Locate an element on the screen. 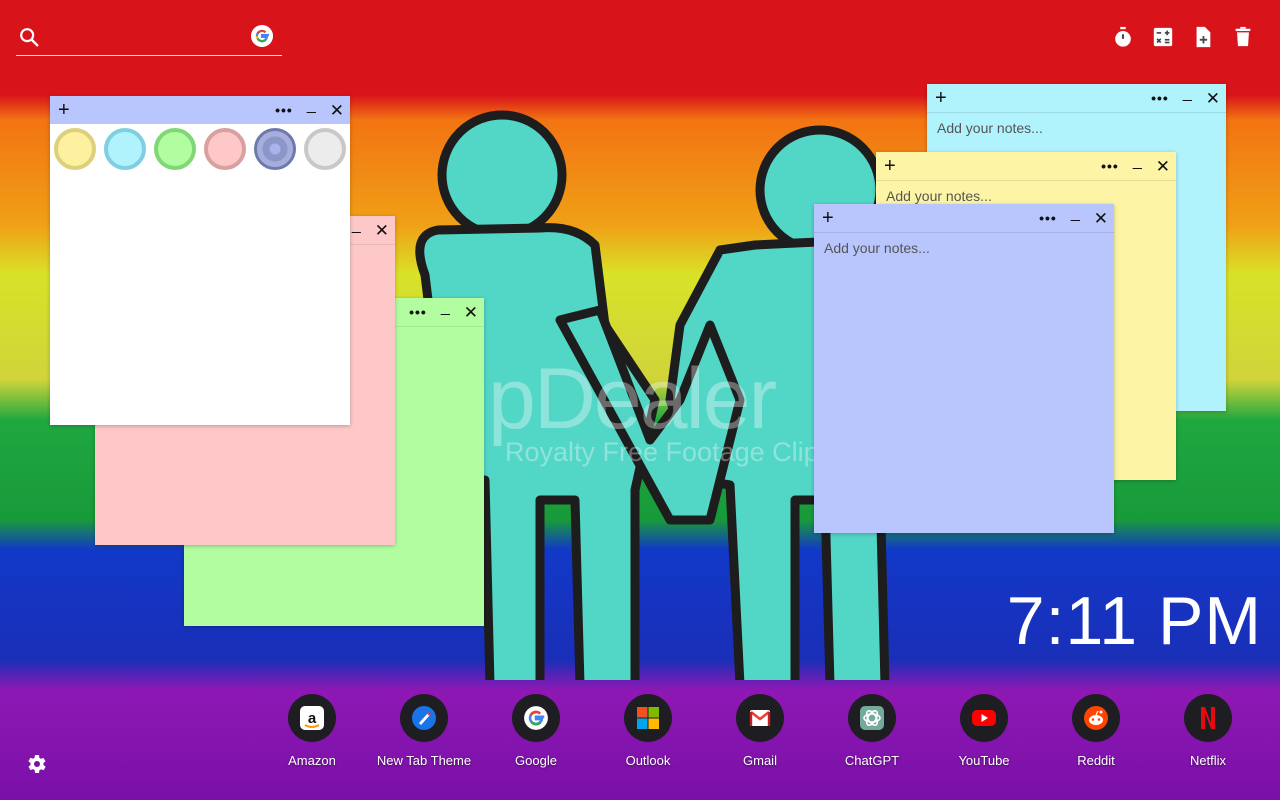 Image resolution: width=1280 pixels, height=800 pixels. shortcut-netflix: Netflix is located at coordinates (1208, 731).